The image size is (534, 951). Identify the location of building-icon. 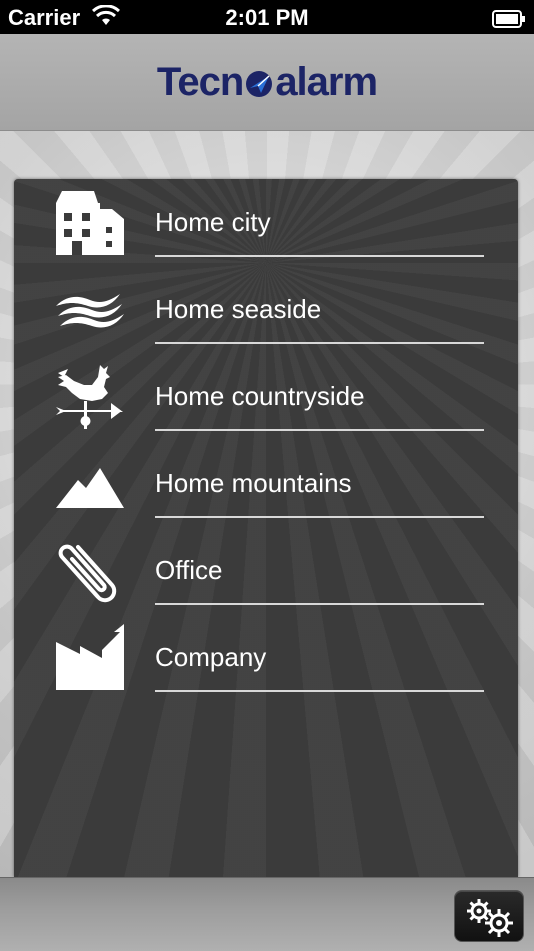
(90, 223).